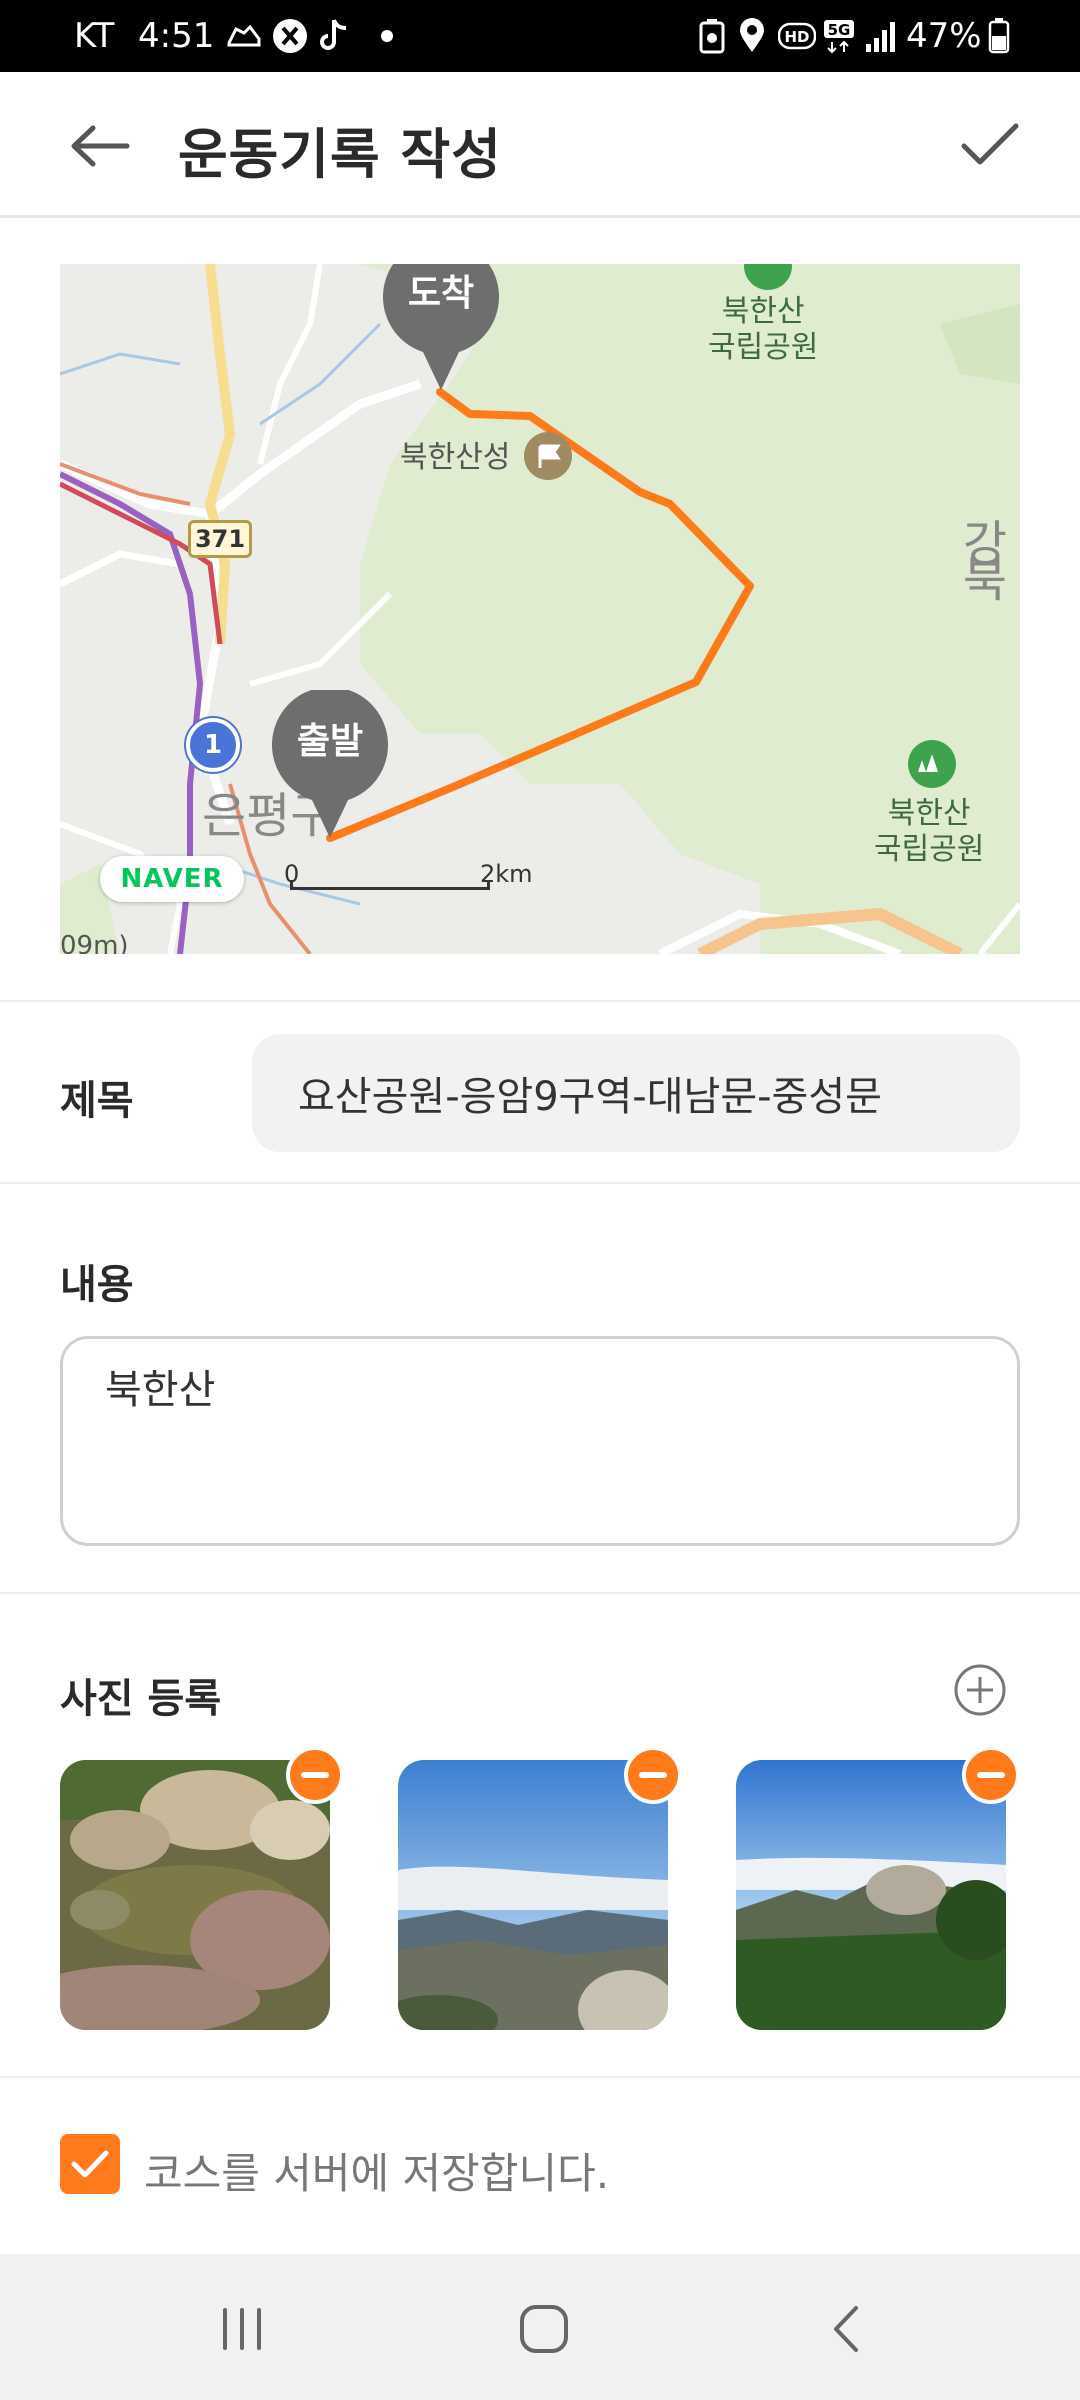 The height and width of the screenshot is (2400, 1080). I want to click on confirm-button, so click(990, 145).